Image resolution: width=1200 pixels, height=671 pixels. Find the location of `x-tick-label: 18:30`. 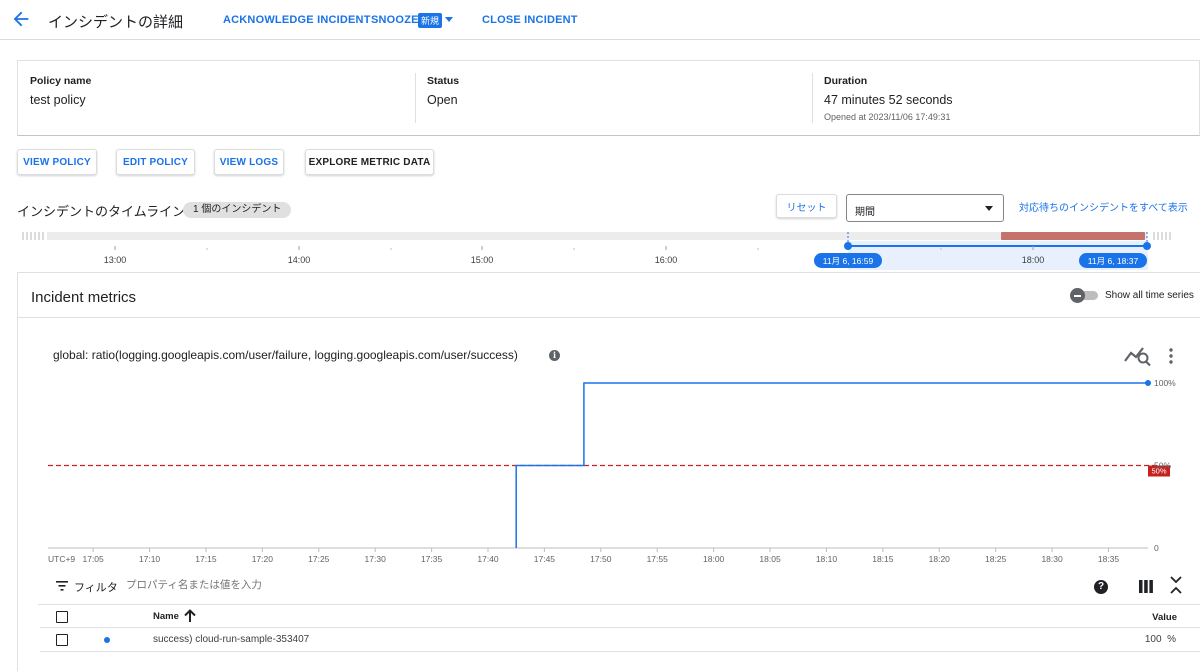

x-tick-label: 18:30 is located at coordinates (1052, 559).